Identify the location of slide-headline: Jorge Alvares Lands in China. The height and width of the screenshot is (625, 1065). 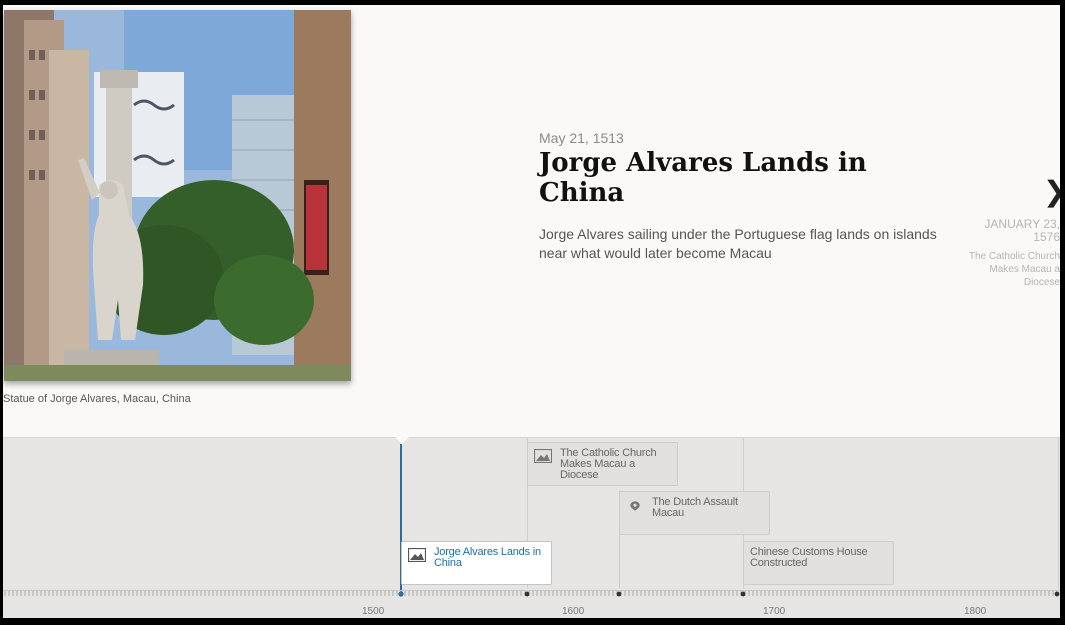
(703, 178).